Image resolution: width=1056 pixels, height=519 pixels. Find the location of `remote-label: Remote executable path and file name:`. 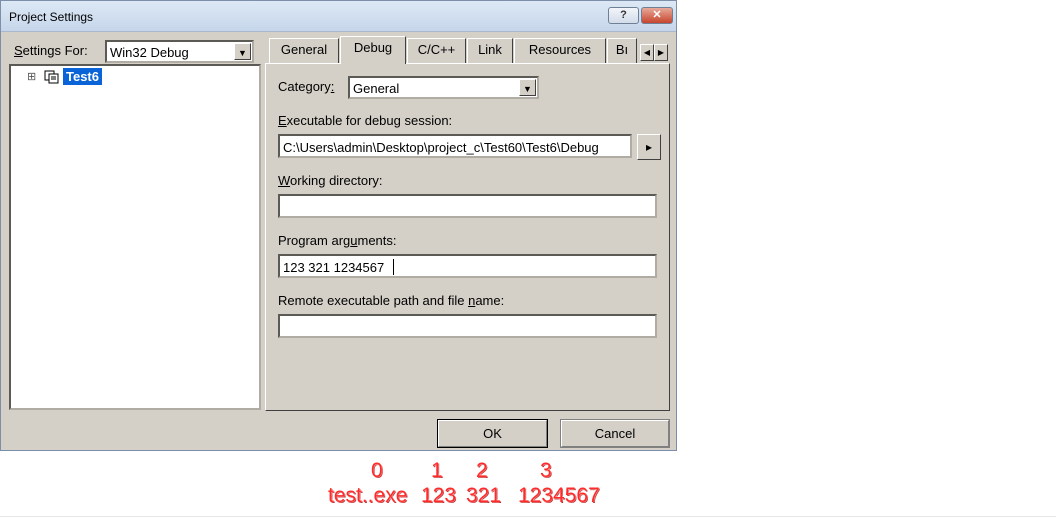

remote-label: Remote executable path and file name: is located at coordinates (391, 300).